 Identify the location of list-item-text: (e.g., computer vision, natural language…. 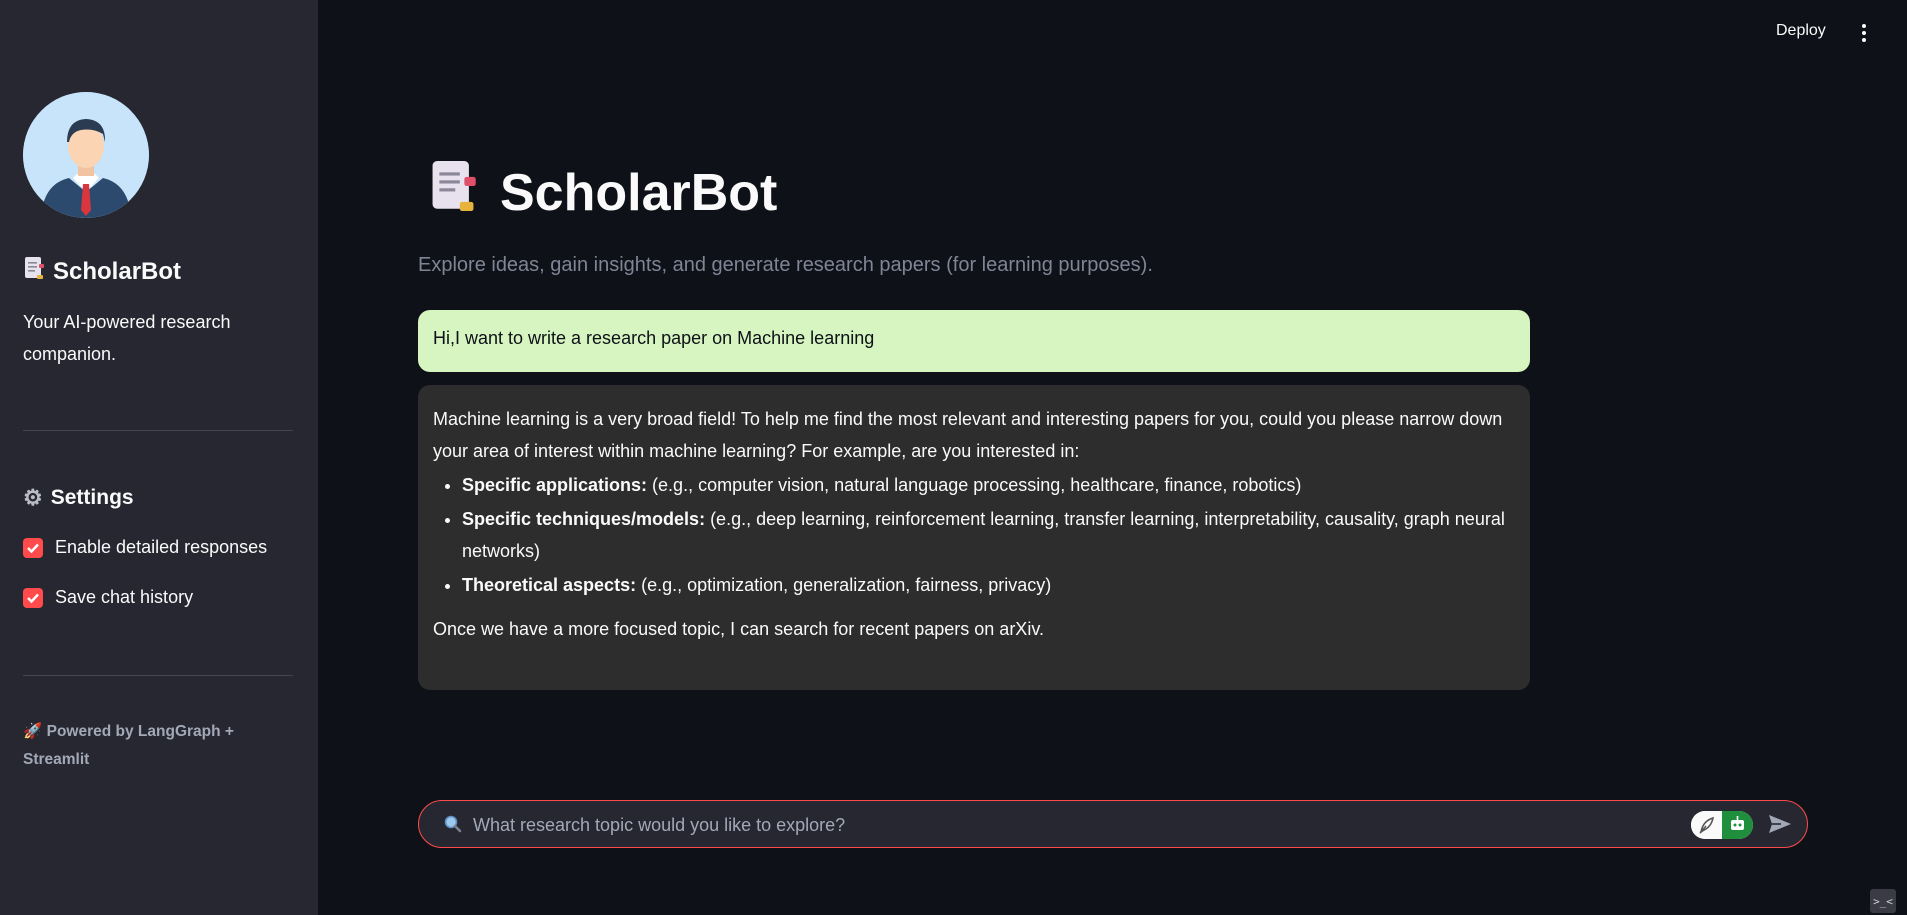
(974, 485).